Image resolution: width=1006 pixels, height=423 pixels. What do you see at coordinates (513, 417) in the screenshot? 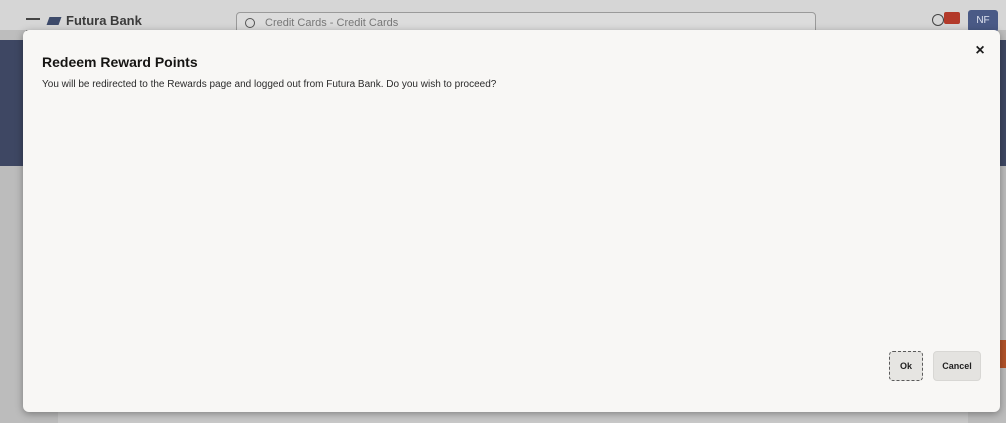
I see `content-card` at bounding box center [513, 417].